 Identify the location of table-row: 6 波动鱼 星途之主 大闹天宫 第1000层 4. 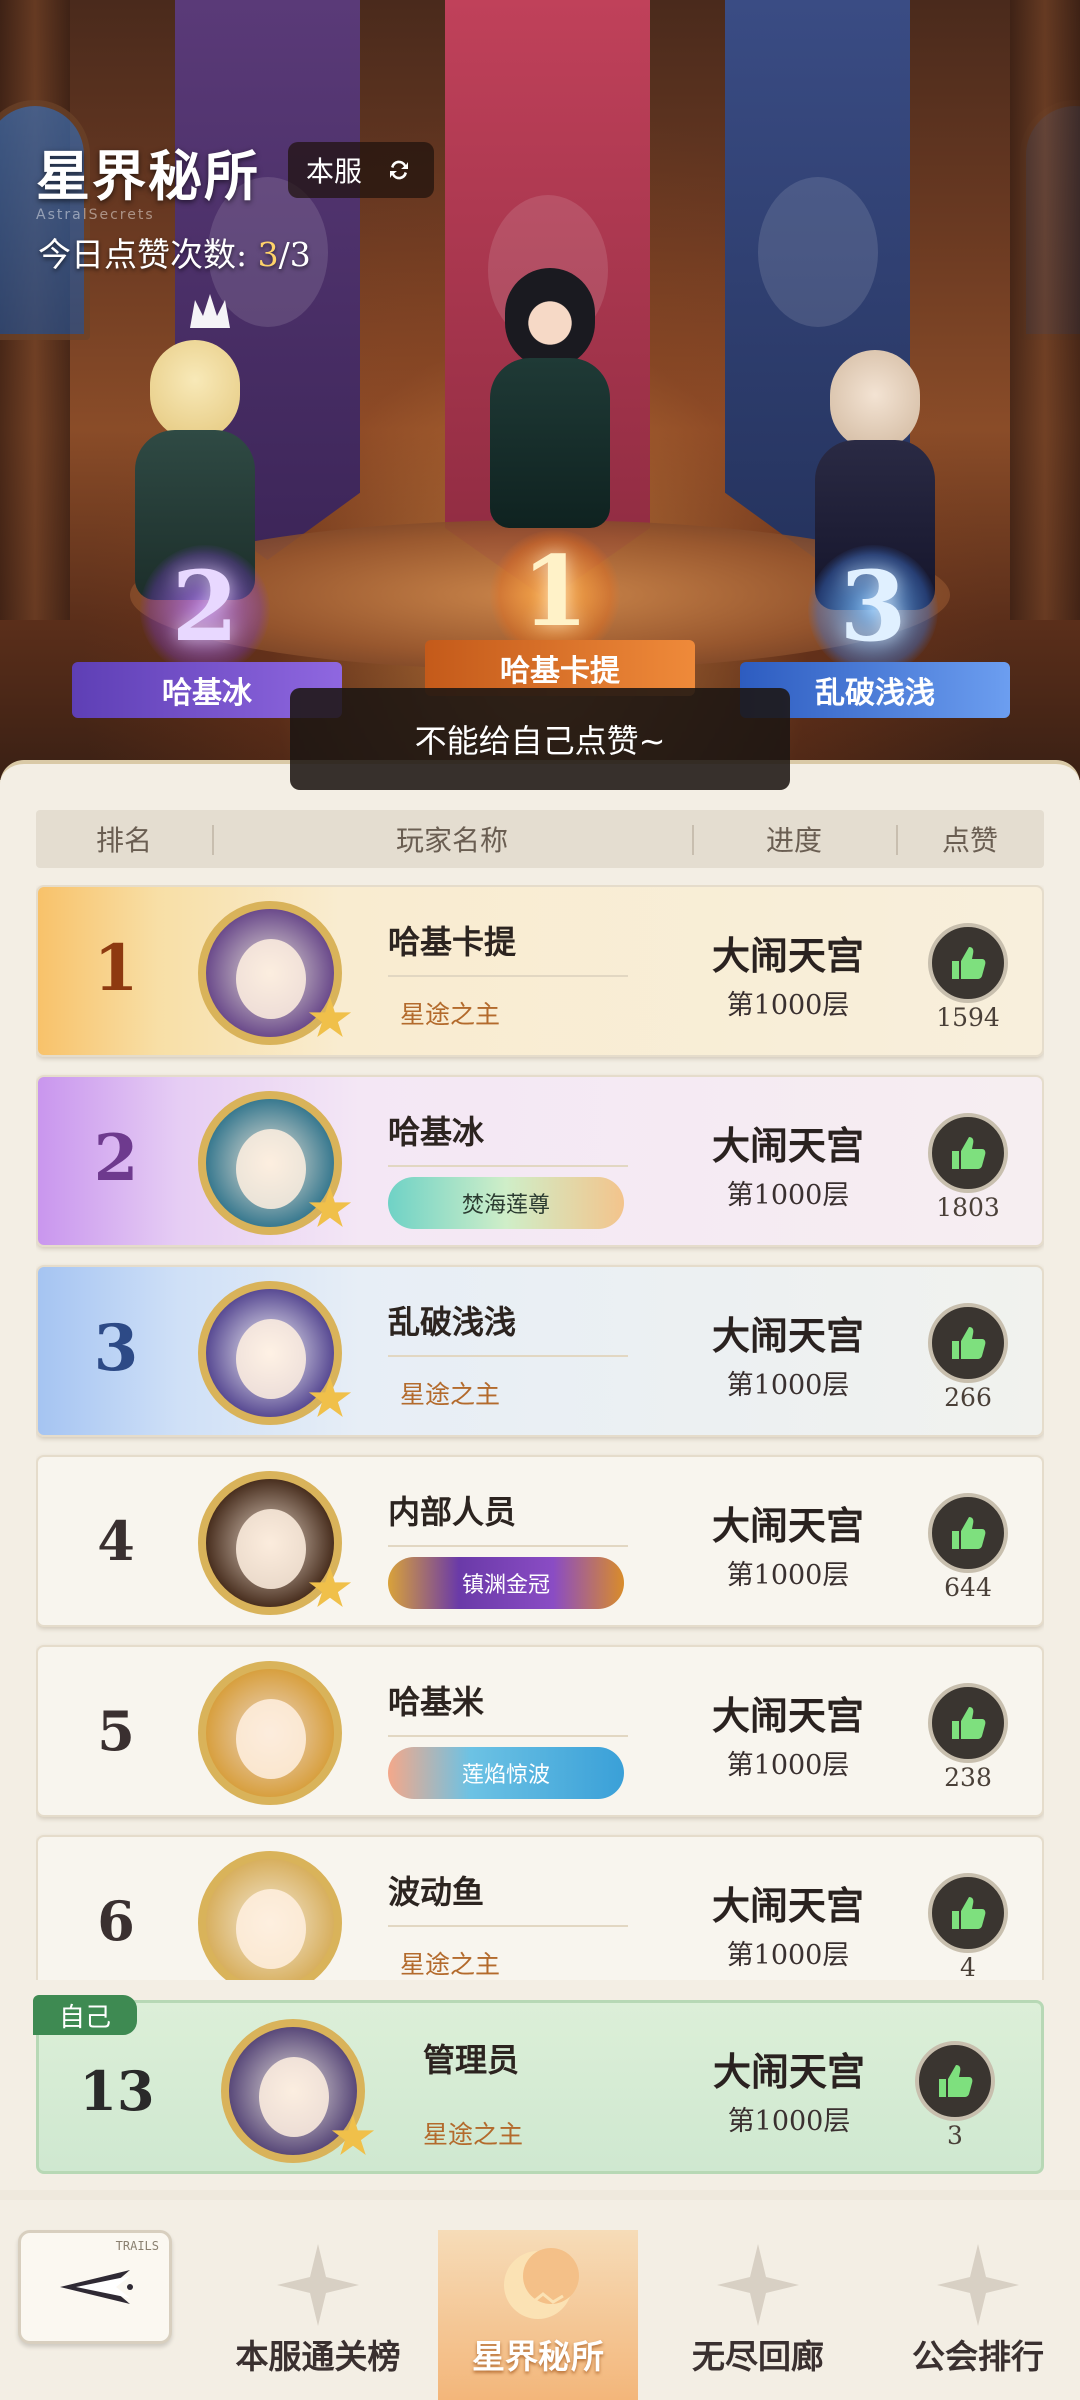
(540, 1907).